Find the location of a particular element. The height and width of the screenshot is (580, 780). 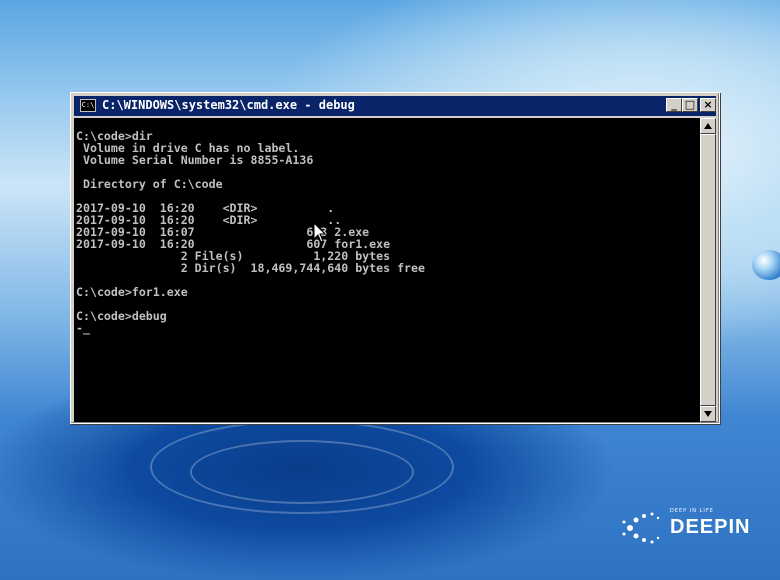

deepin-logo: DEEP IN LIFE DEEPIN is located at coordinates (695, 526).